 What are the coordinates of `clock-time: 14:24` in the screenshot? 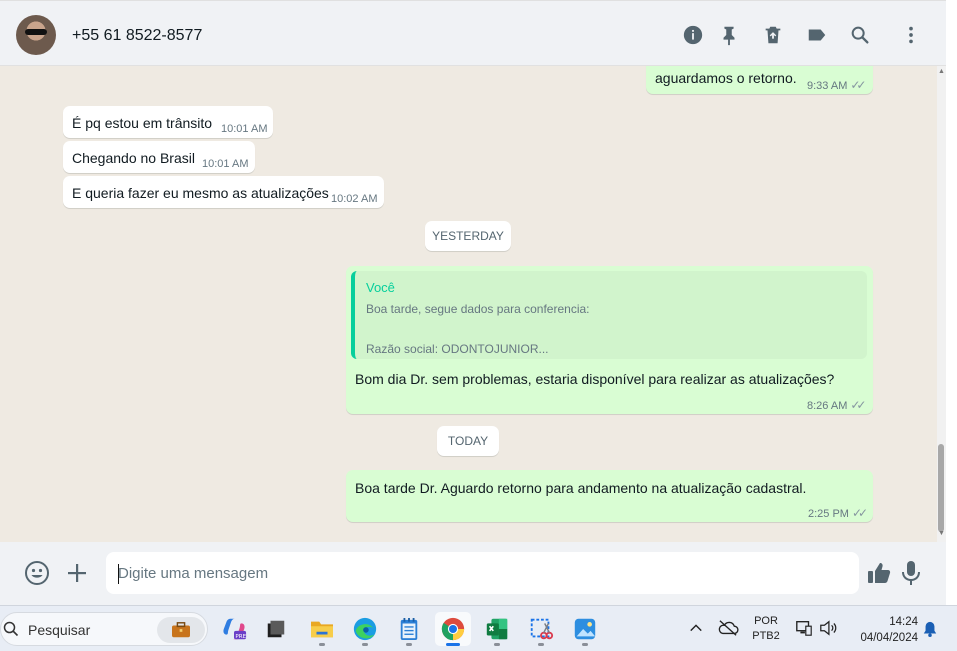 It's located at (903, 622).